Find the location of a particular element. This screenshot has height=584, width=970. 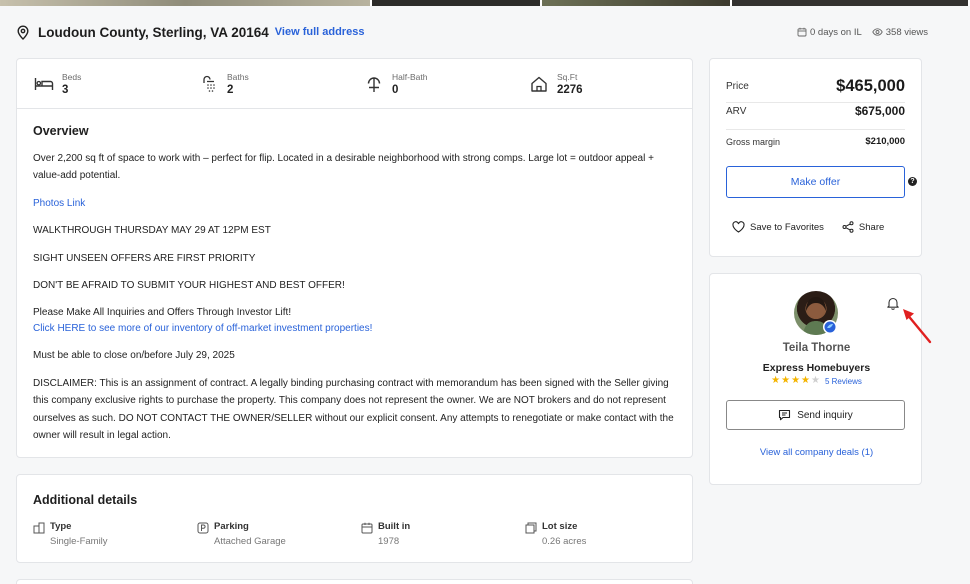

price-label: Price is located at coordinates (737, 86).